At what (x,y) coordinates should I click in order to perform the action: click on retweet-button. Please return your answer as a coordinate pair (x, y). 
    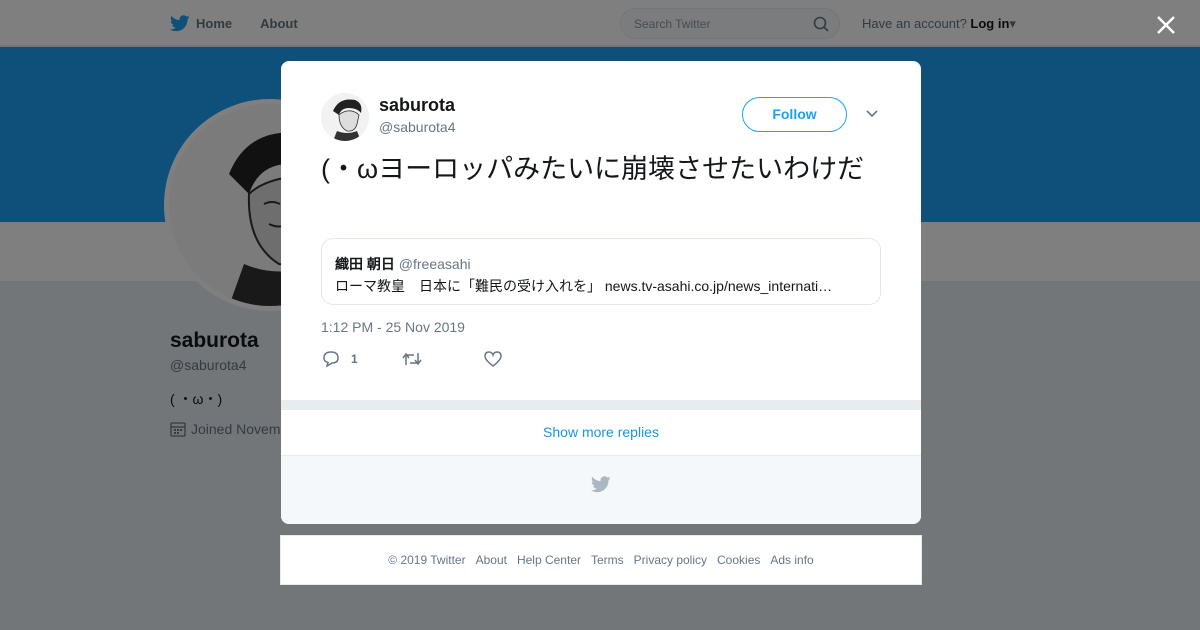
    Looking at the image, I should click on (412, 359).